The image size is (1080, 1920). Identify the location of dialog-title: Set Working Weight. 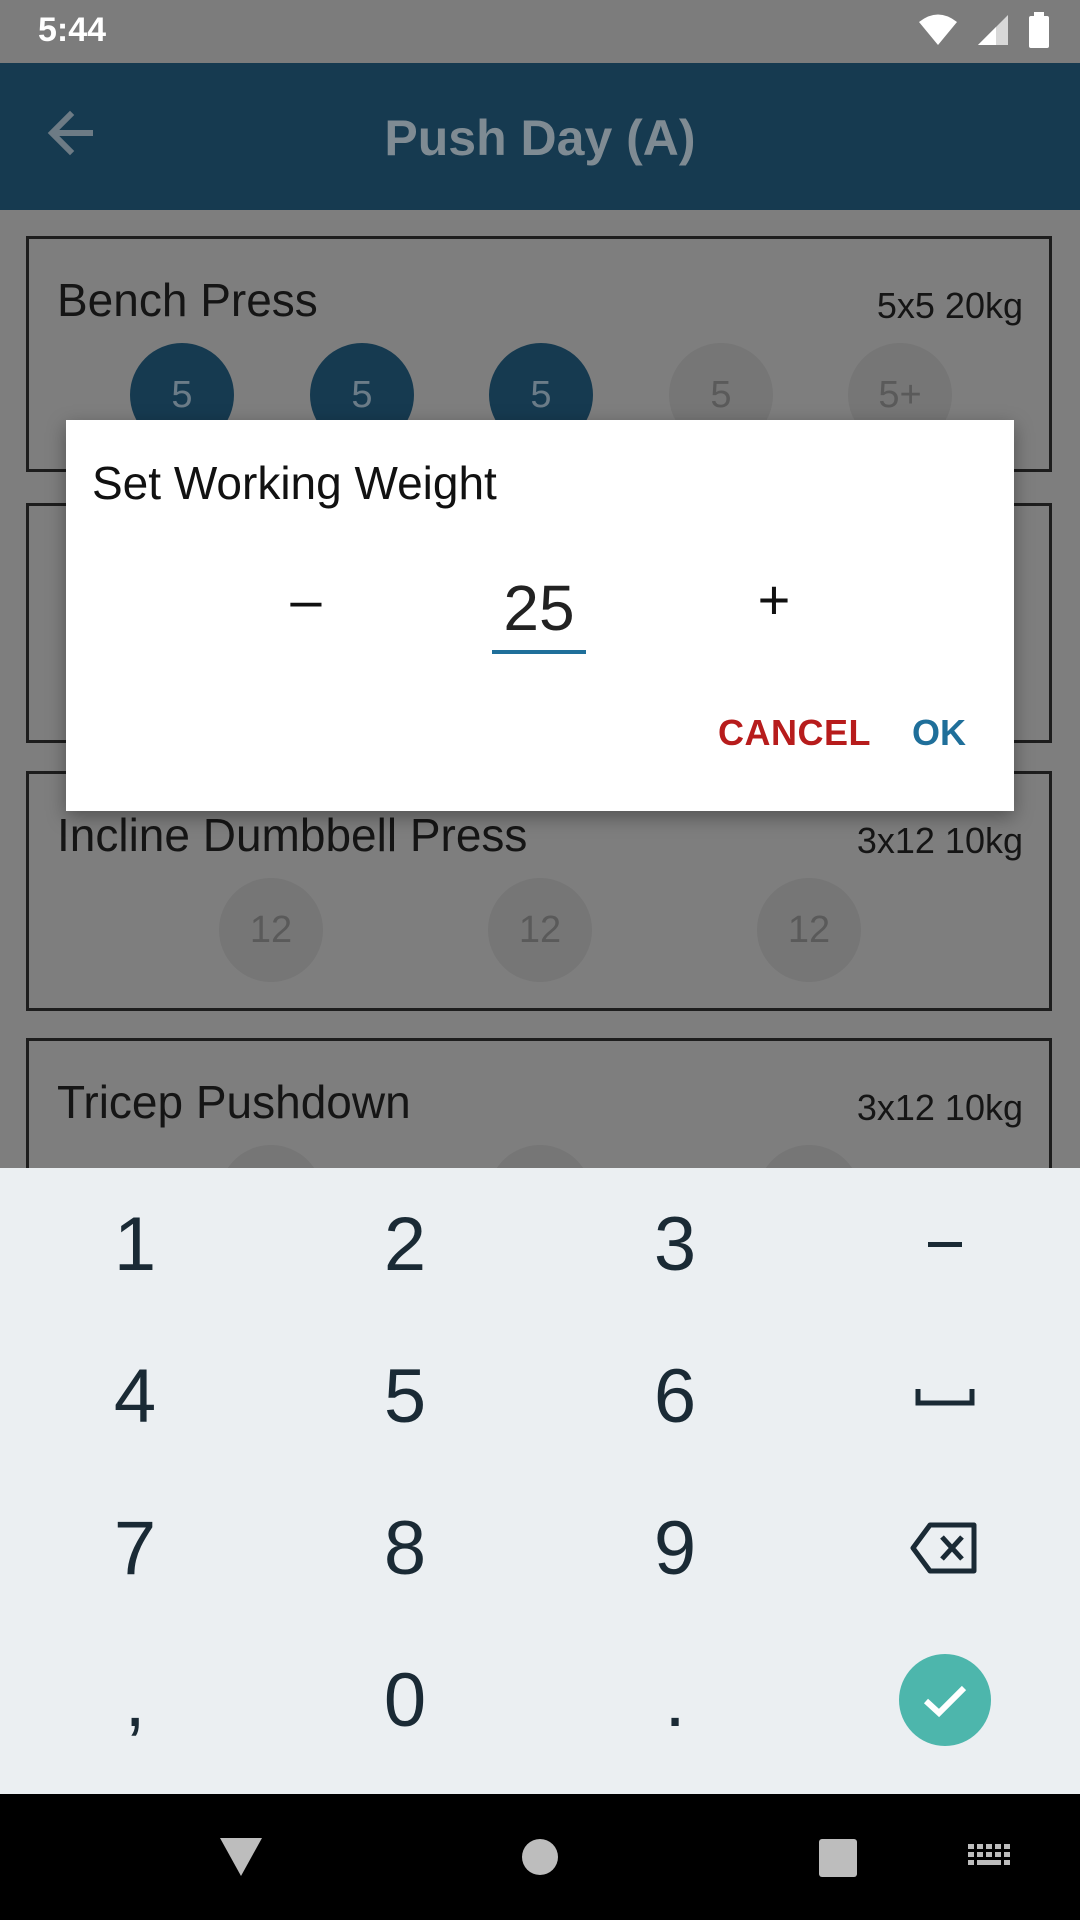
(294, 483).